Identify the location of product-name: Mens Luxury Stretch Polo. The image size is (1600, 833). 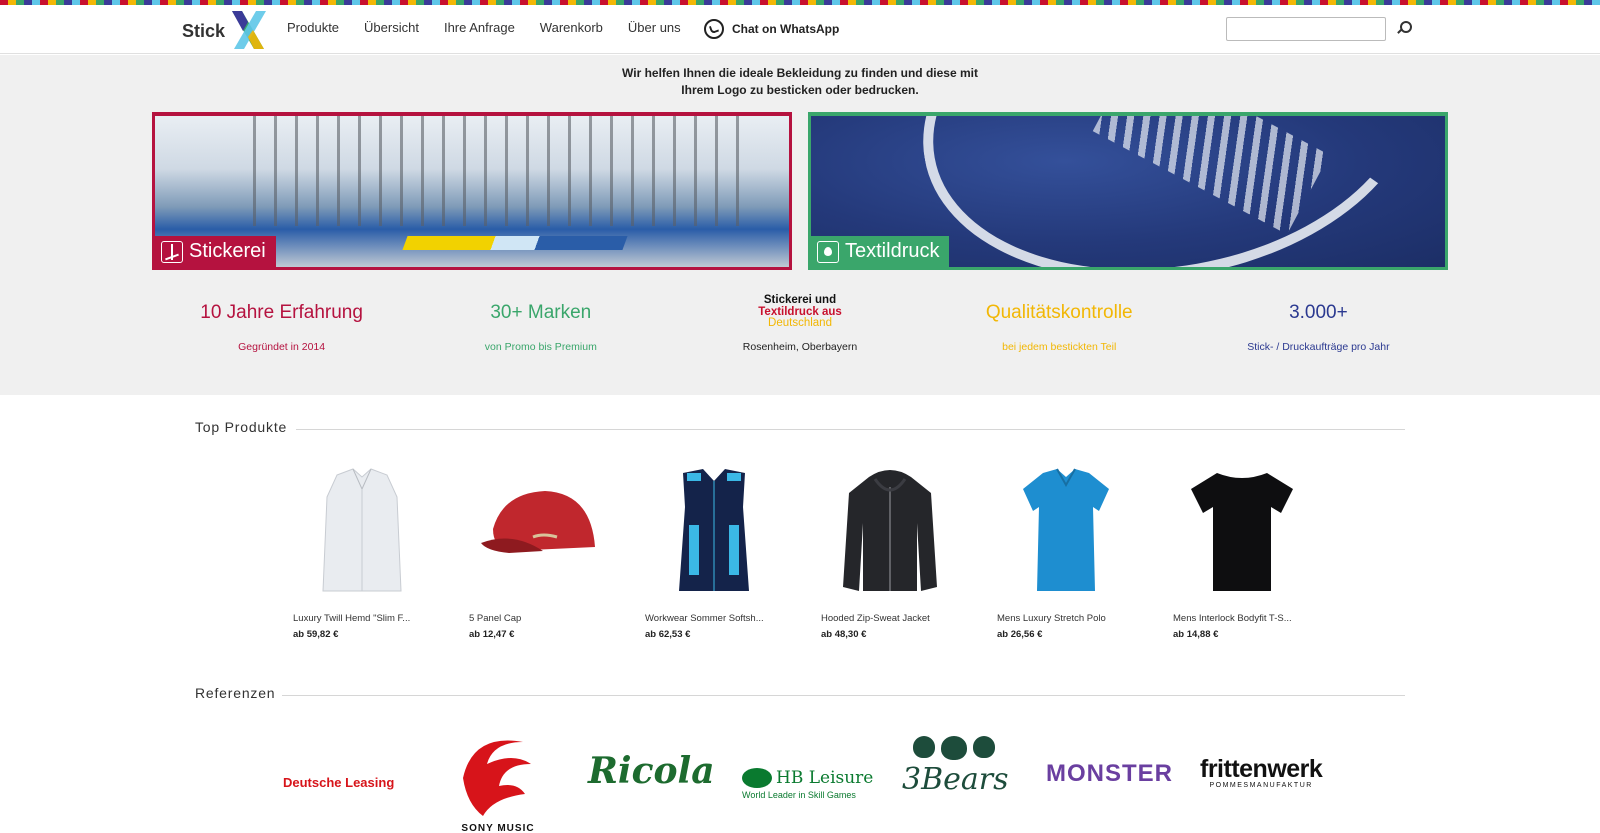
(1051, 618).